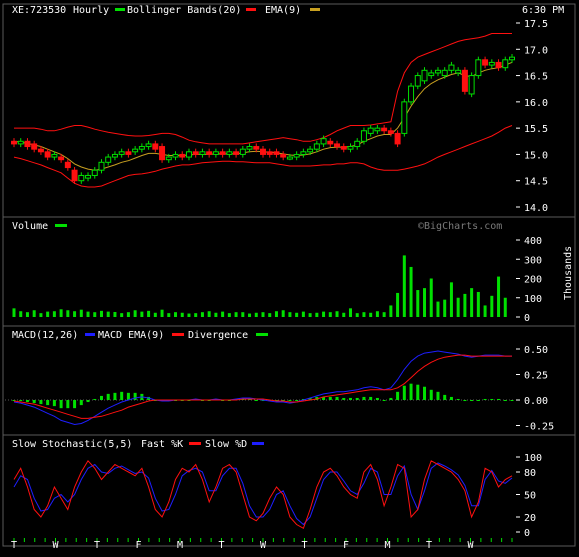  Describe the element at coordinates (530, 473) in the screenshot. I see `stoch-y-tick-label: 80` at that location.